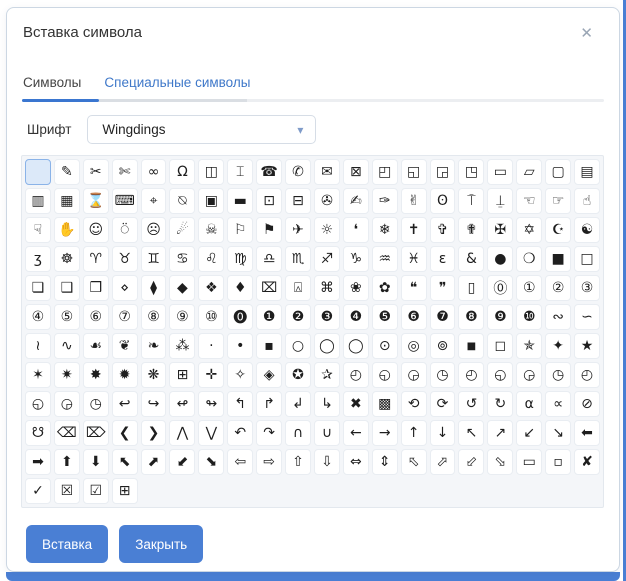 The image size is (626, 581). What do you see at coordinates (298, 172) in the screenshot?
I see `symbol-cell: ✆` at bounding box center [298, 172].